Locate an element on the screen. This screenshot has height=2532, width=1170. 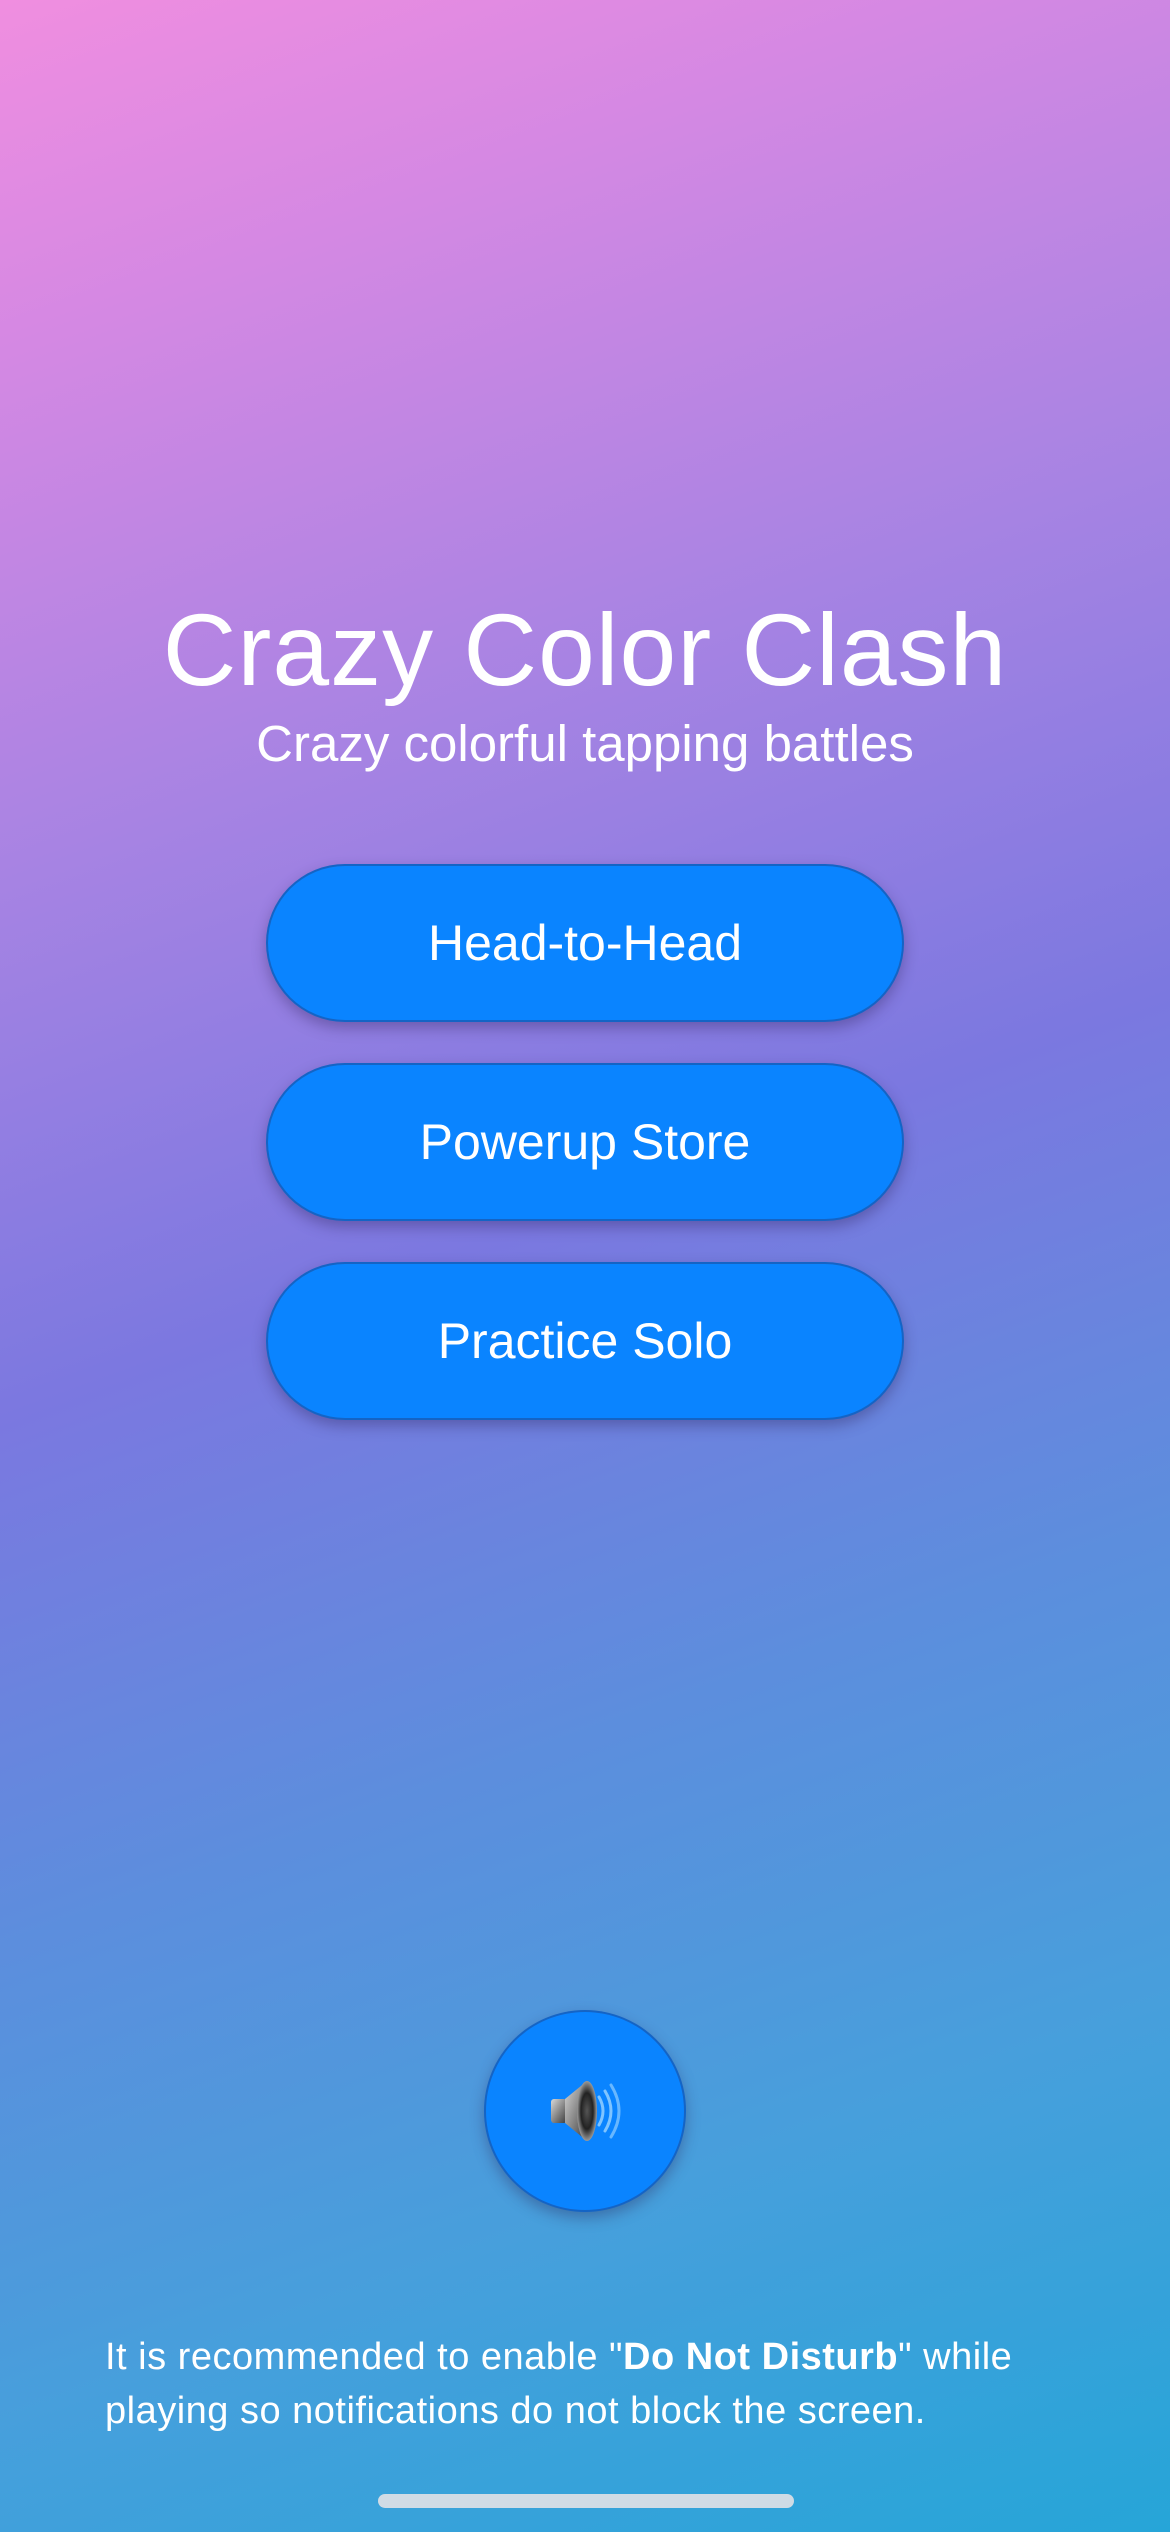
powerup-store-button: Powerup Store is located at coordinates (585, 1142).